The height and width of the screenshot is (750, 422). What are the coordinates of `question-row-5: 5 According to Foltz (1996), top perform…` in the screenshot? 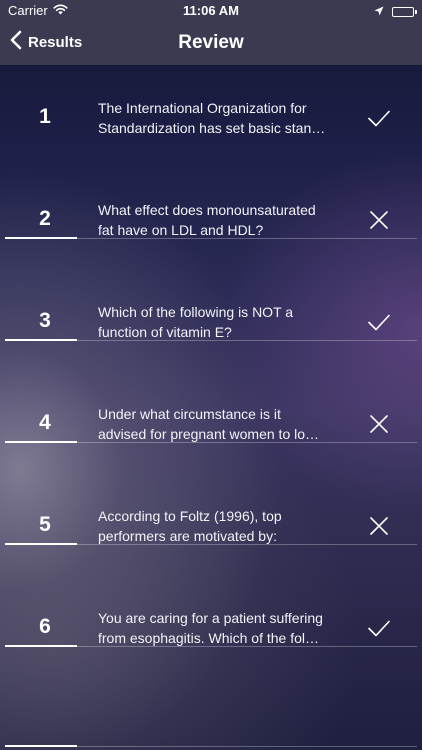 It's located at (211, 524).